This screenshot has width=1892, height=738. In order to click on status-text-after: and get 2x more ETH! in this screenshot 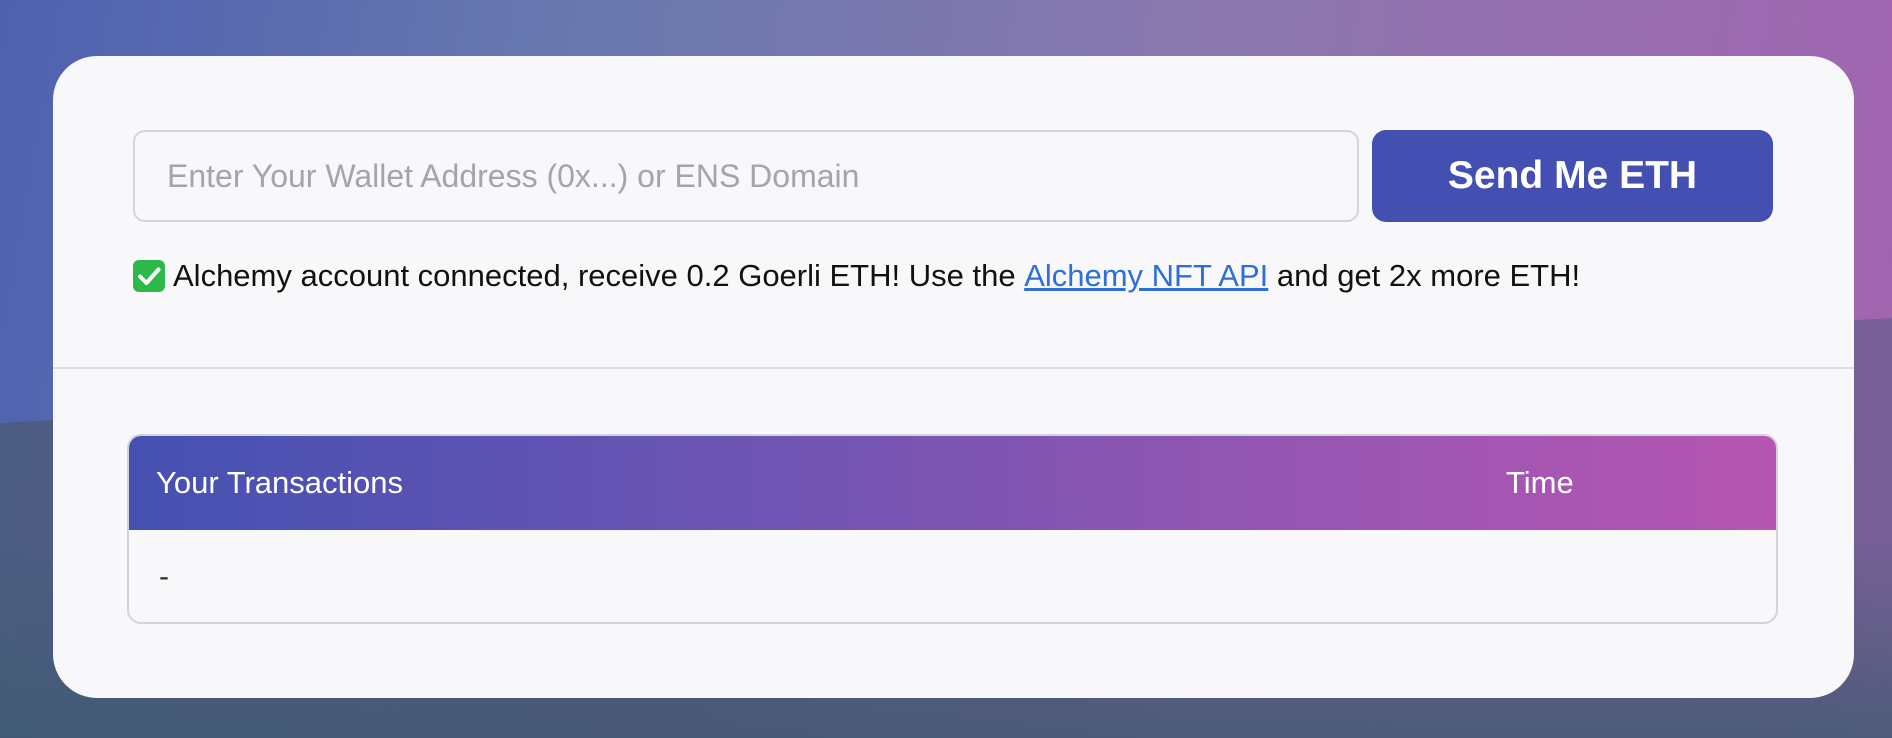, I will do `click(1424, 275)`.